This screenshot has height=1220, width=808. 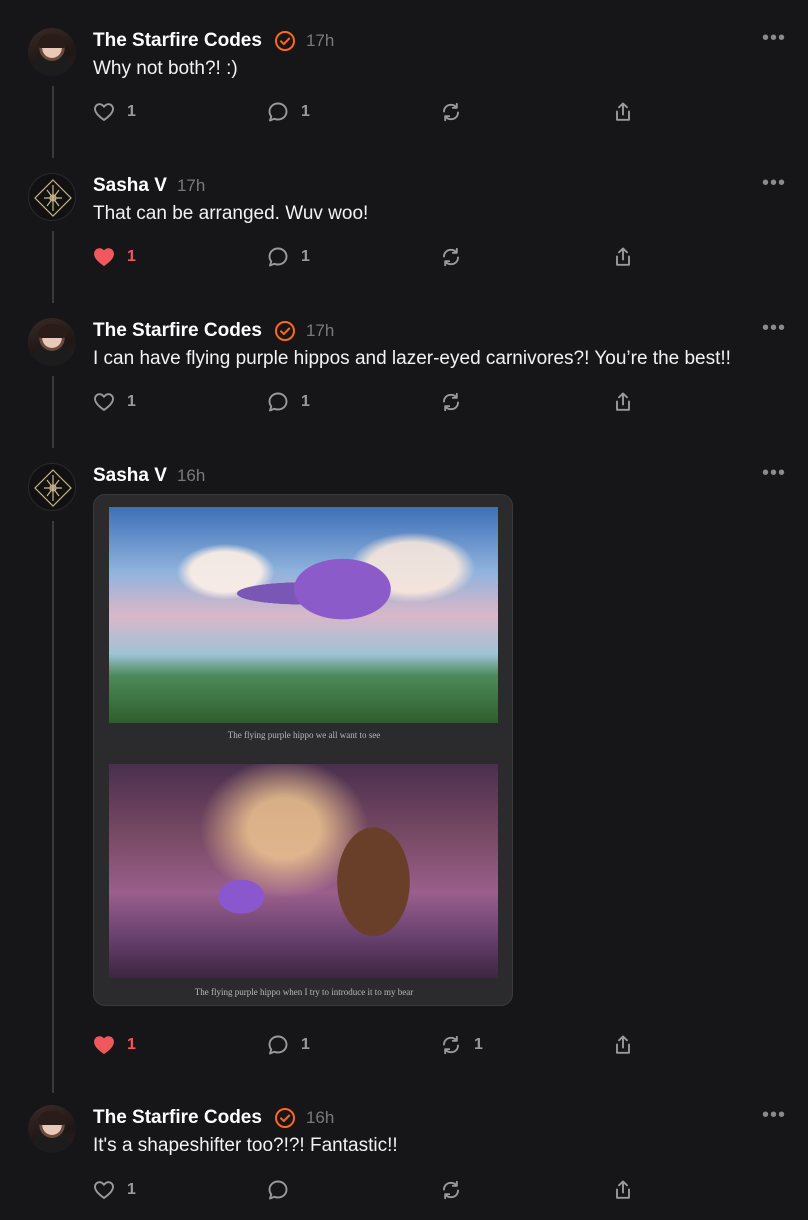 What do you see at coordinates (373, 1190) in the screenshot?
I see `action-bar: 1` at bounding box center [373, 1190].